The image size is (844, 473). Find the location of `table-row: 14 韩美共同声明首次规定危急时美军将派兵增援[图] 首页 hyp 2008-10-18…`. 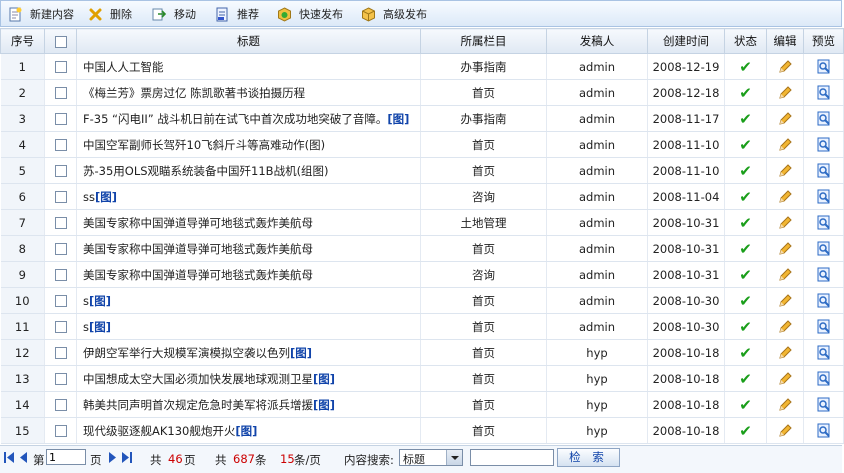

table-row: 14 韩美共同声明首次规定危急时美军将派兵增援[图] 首页 hyp 2008-10-18… is located at coordinates (422, 404).